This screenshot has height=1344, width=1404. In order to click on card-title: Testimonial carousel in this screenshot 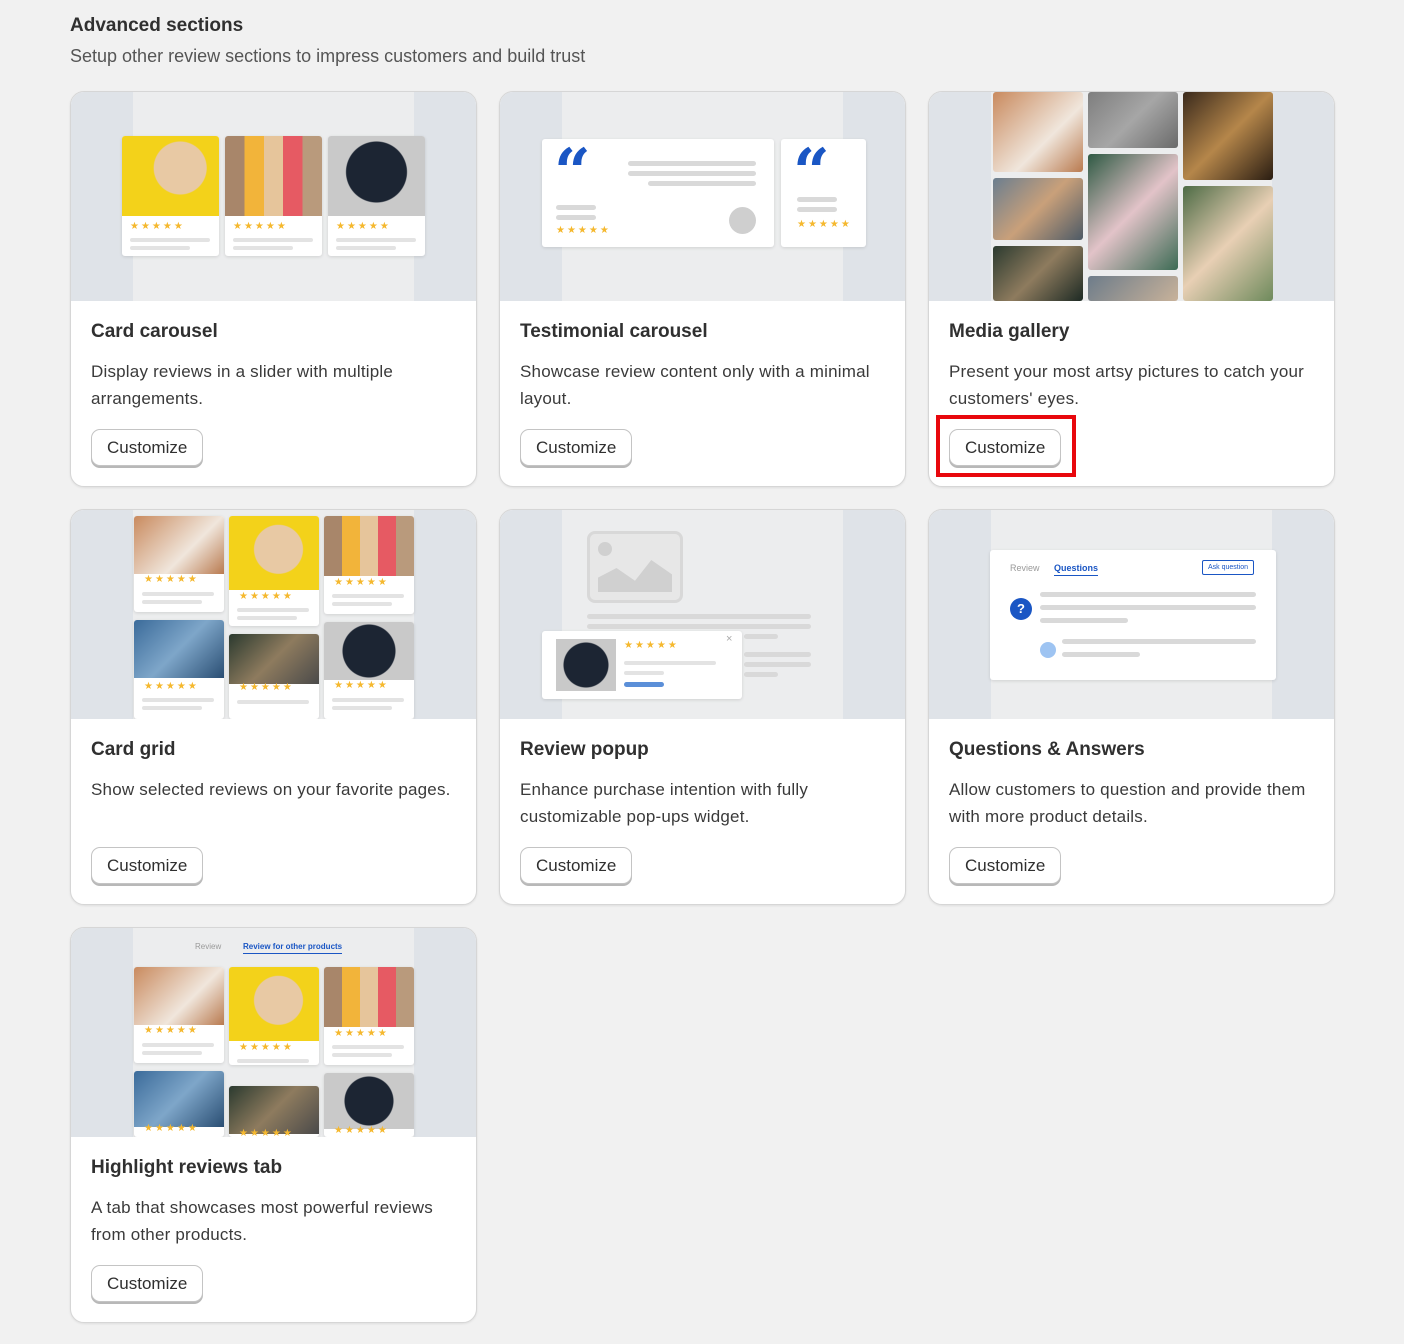, I will do `click(614, 331)`.